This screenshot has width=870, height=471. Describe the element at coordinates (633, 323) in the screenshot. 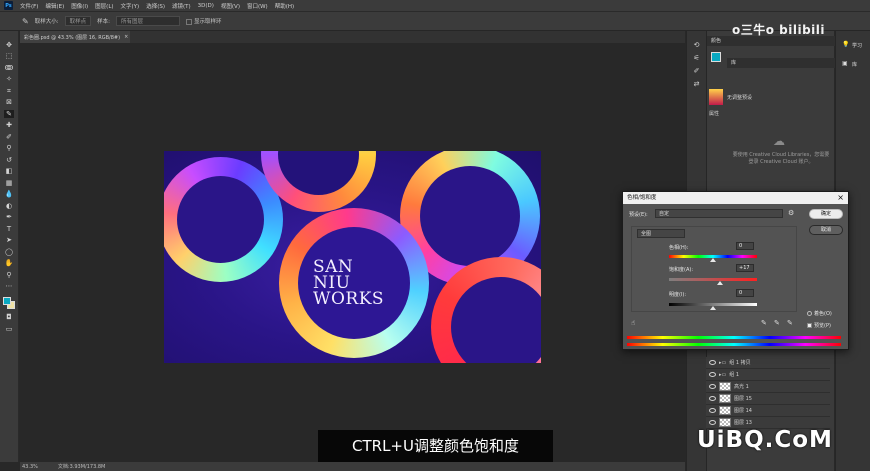

I see `hand-adjust-icon: ☝` at that location.